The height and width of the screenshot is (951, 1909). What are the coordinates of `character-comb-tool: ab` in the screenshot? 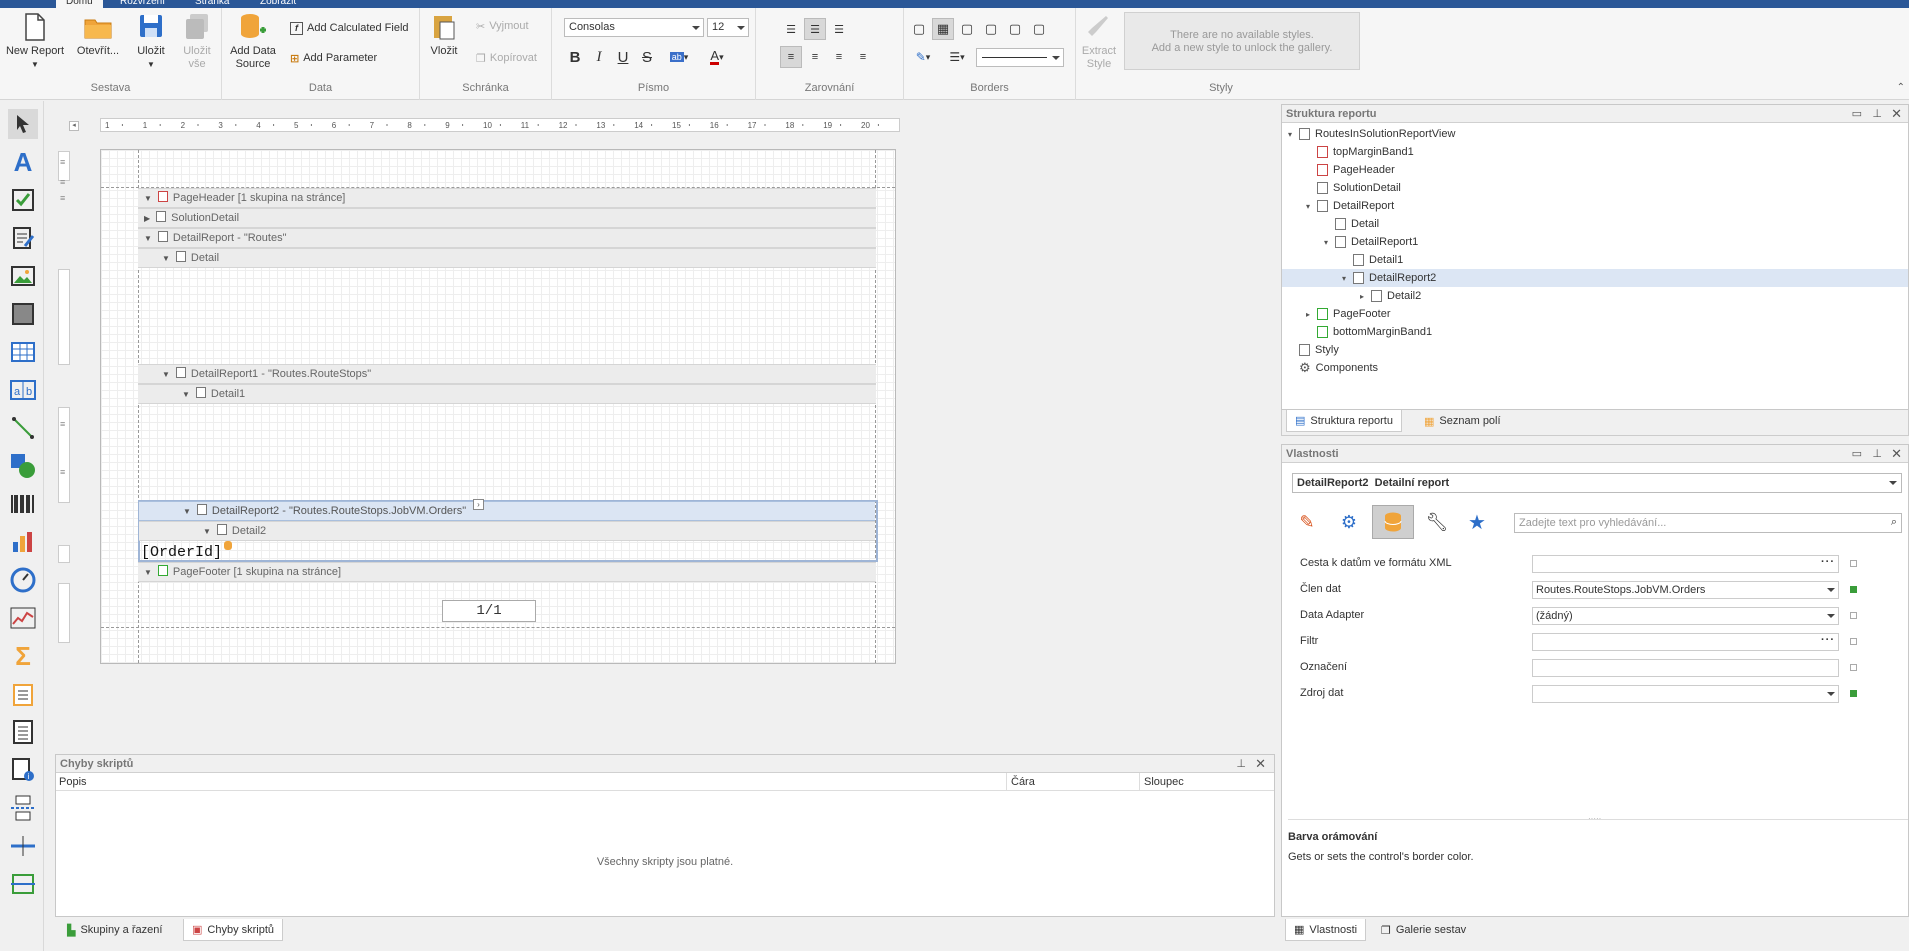 It's located at (23, 390).